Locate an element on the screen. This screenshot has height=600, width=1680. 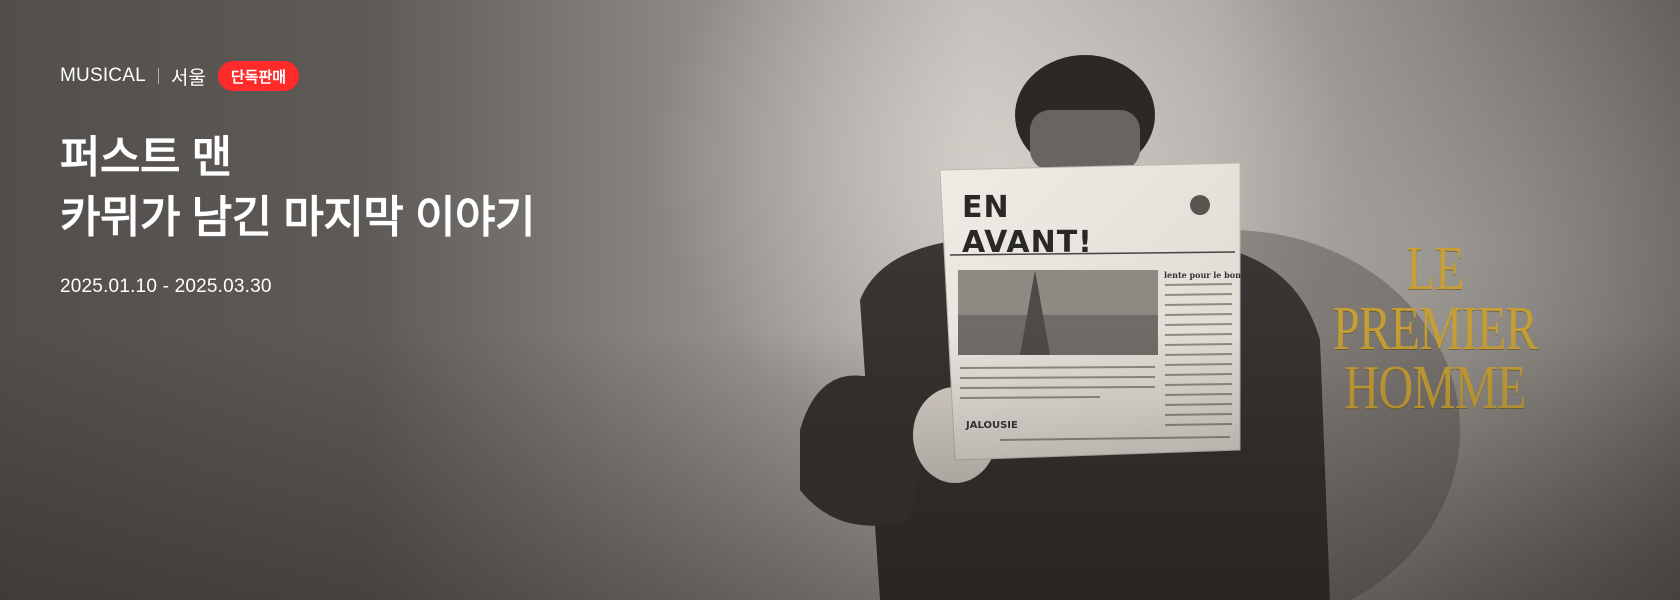
meta-row: MUSICAL 서울 단독판매 is located at coordinates (297, 76).